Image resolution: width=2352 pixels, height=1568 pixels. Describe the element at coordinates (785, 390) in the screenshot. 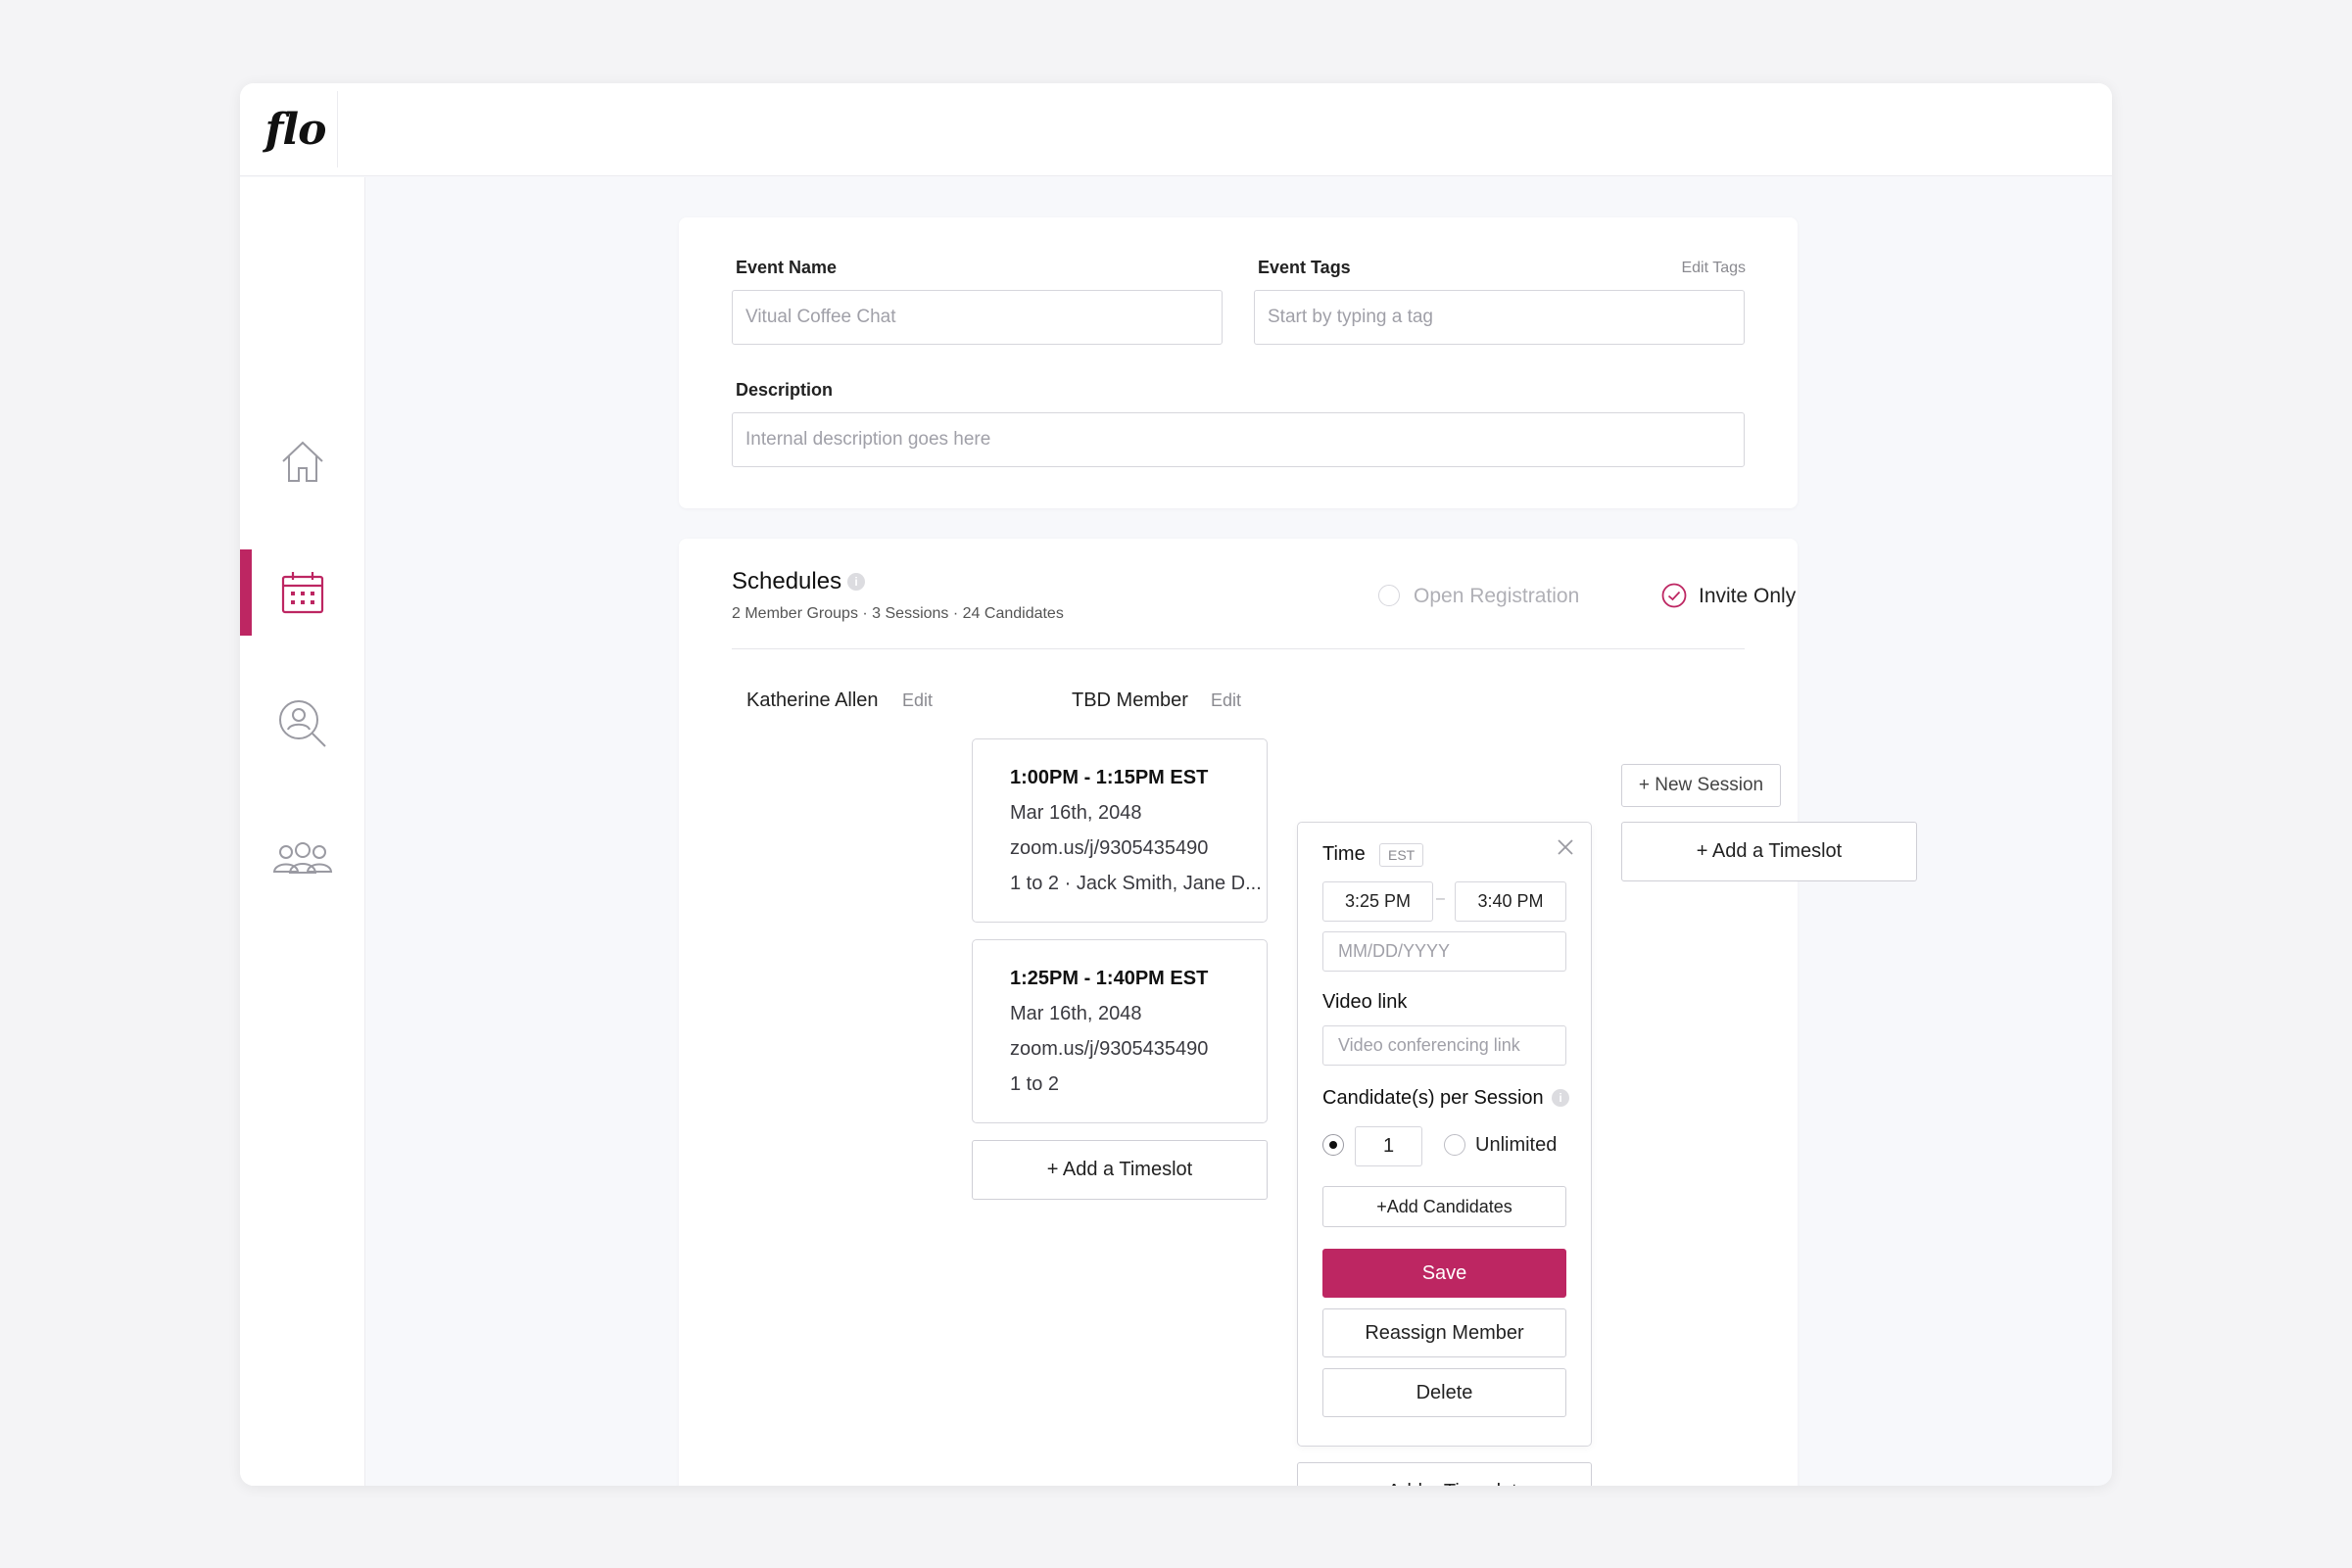

I see `description-label: Description` at that location.